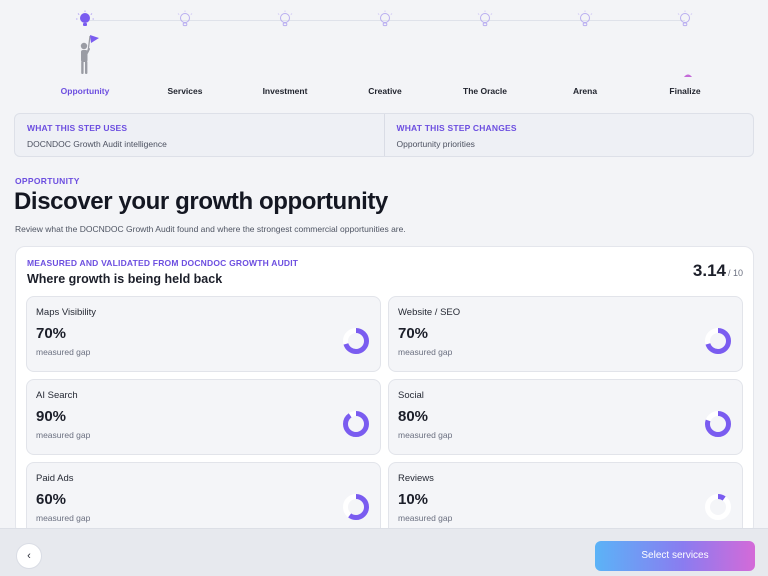  I want to click on tile-name: AI Search, so click(57, 395).